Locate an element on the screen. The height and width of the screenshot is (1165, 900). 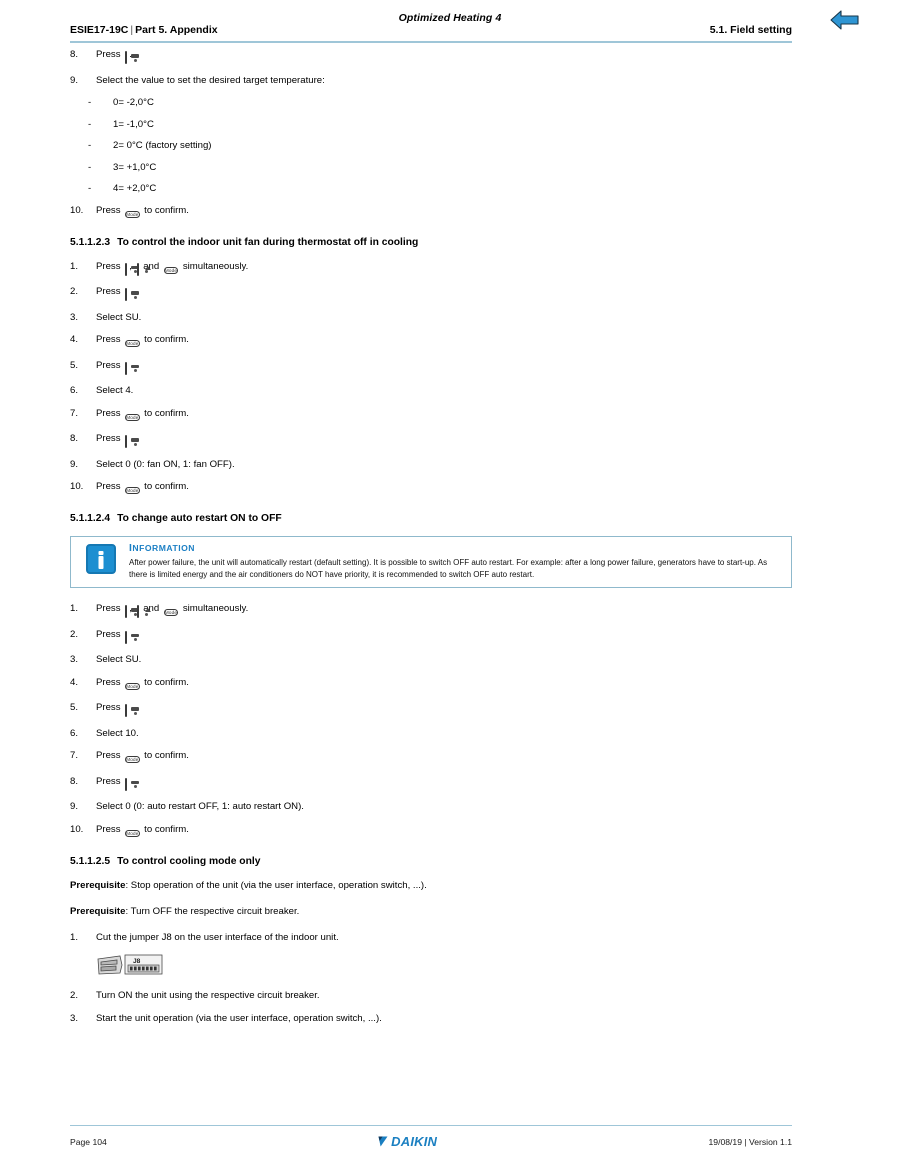
list-item: - 0= -2,0°C is located at coordinates (431, 103).